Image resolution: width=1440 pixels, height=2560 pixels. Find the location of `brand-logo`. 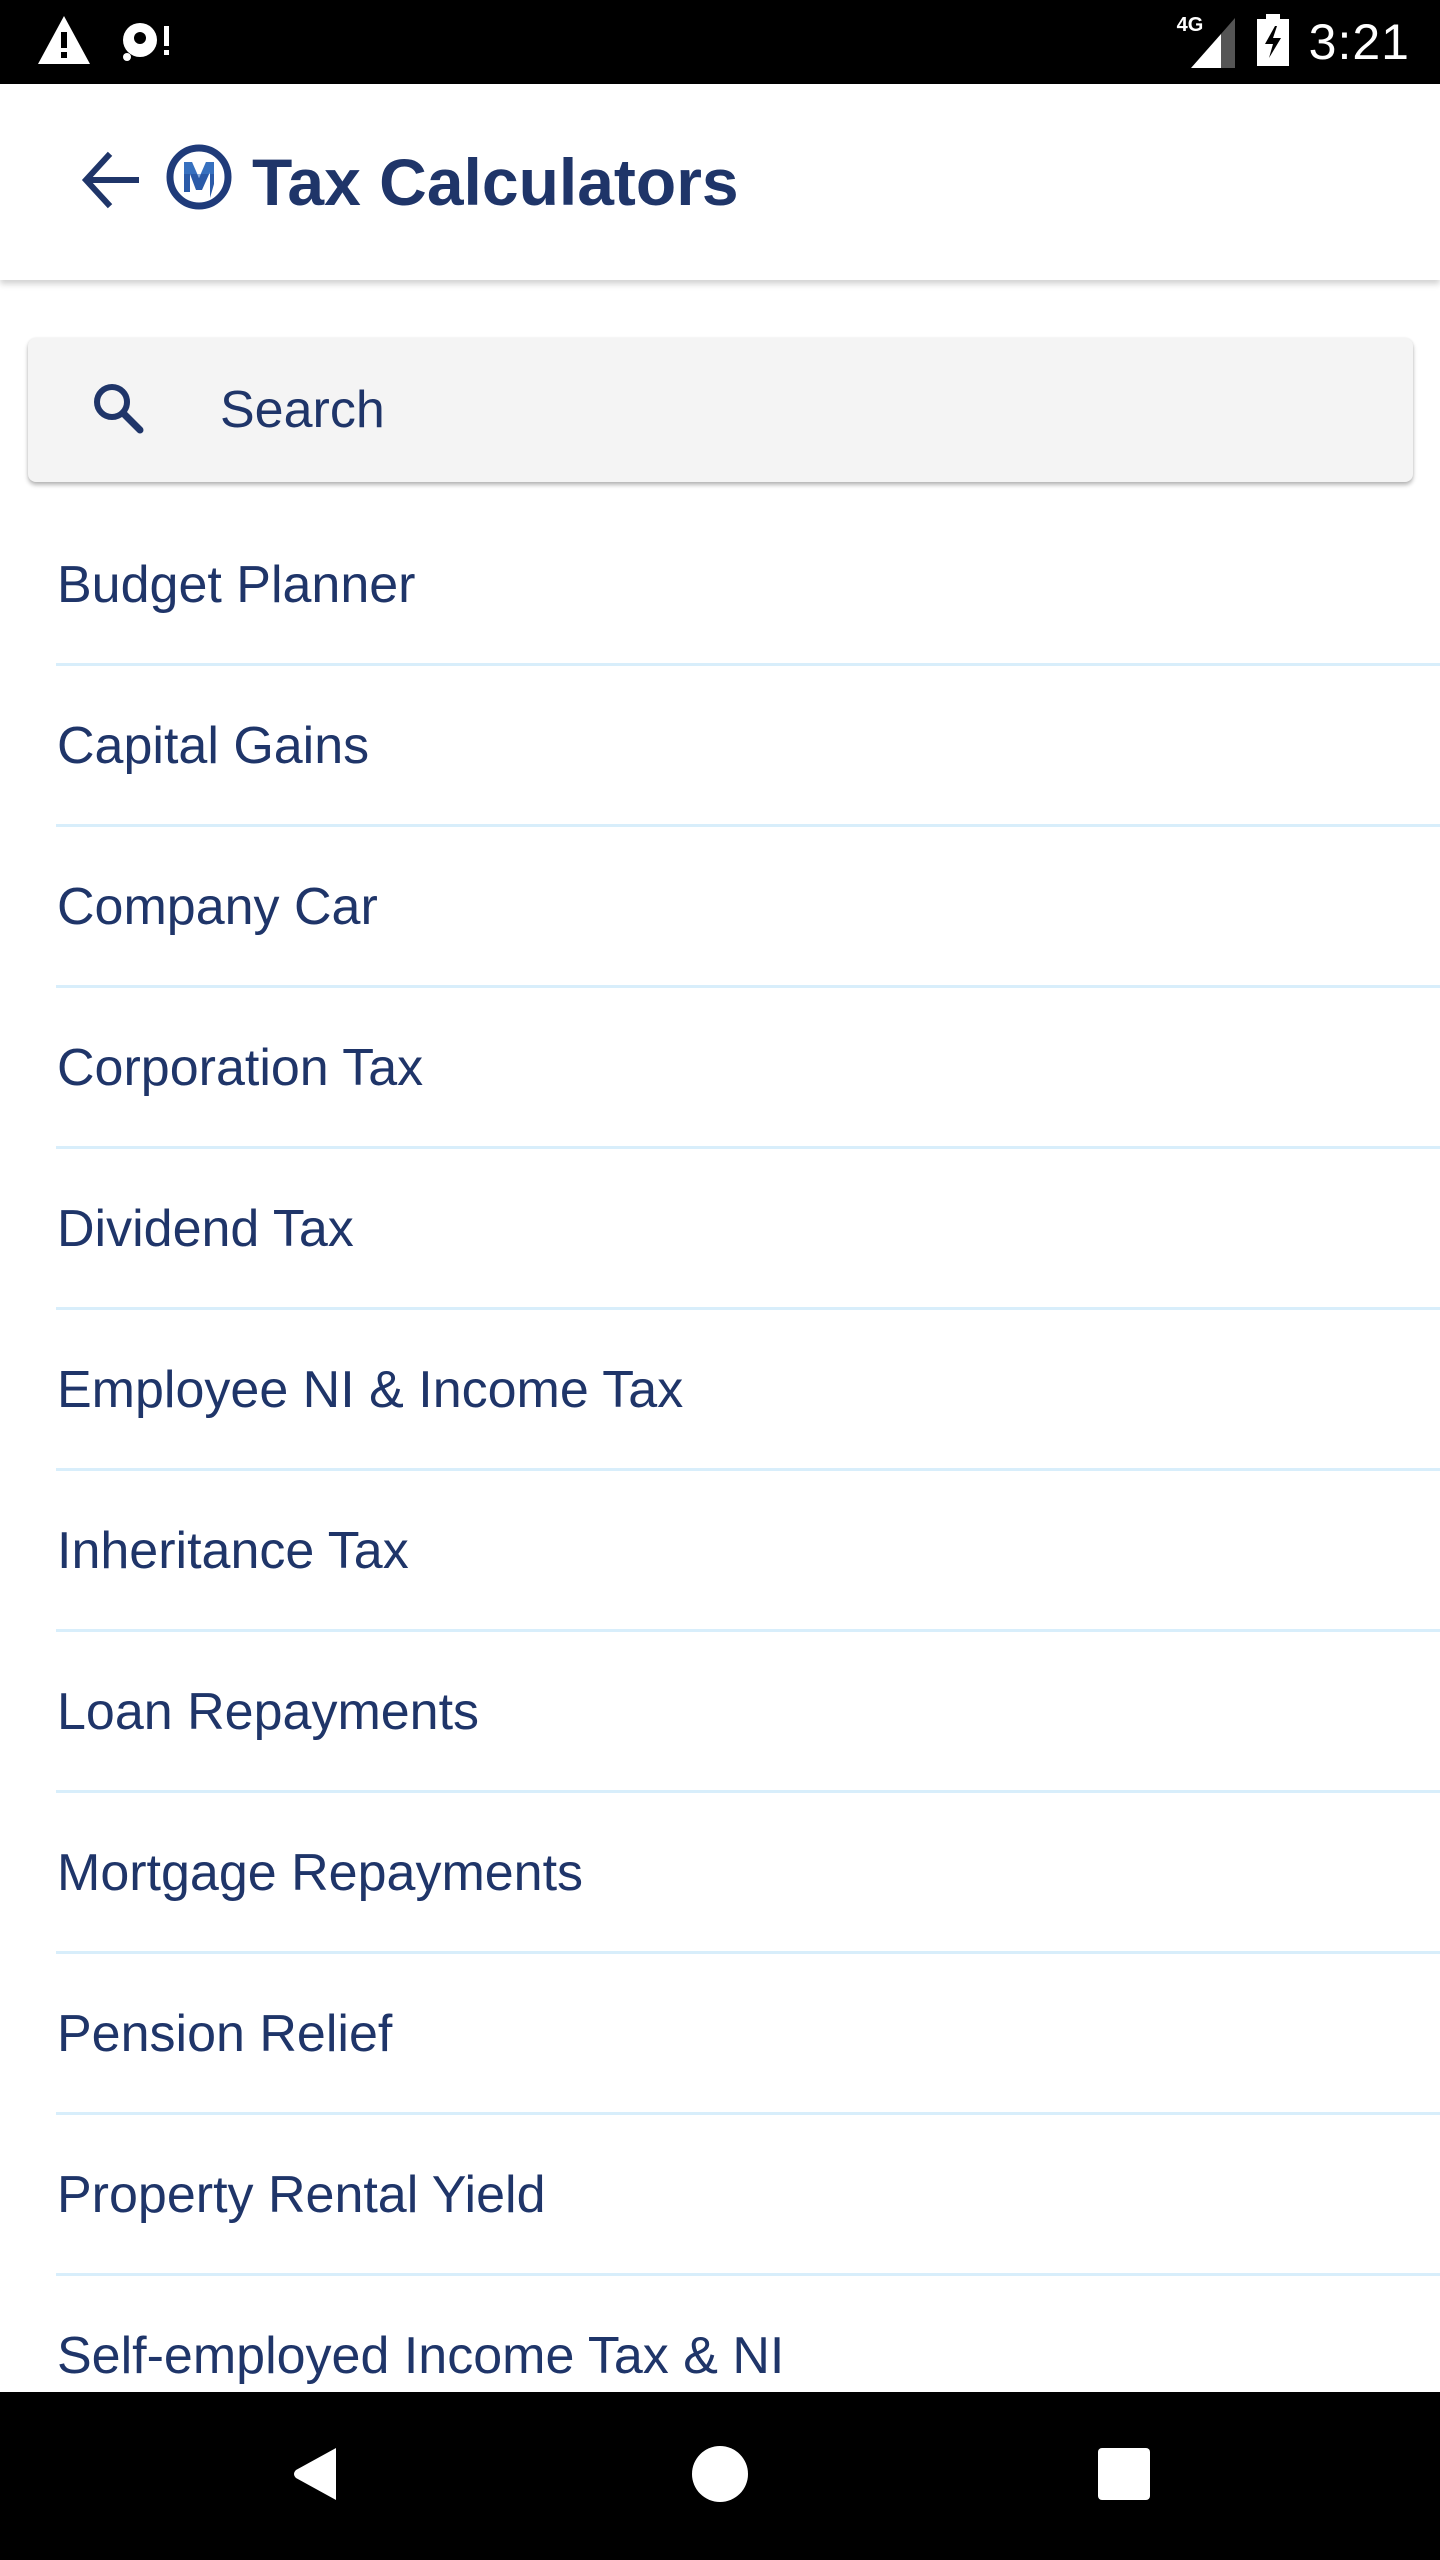

brand-logo is located at coordinates (199, 177).